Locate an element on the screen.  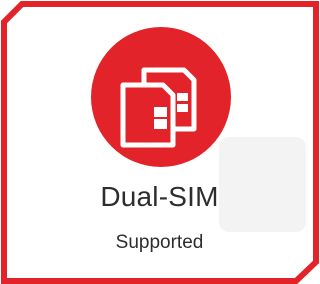
feature-status: Supported is located at coordinates (159, 242).